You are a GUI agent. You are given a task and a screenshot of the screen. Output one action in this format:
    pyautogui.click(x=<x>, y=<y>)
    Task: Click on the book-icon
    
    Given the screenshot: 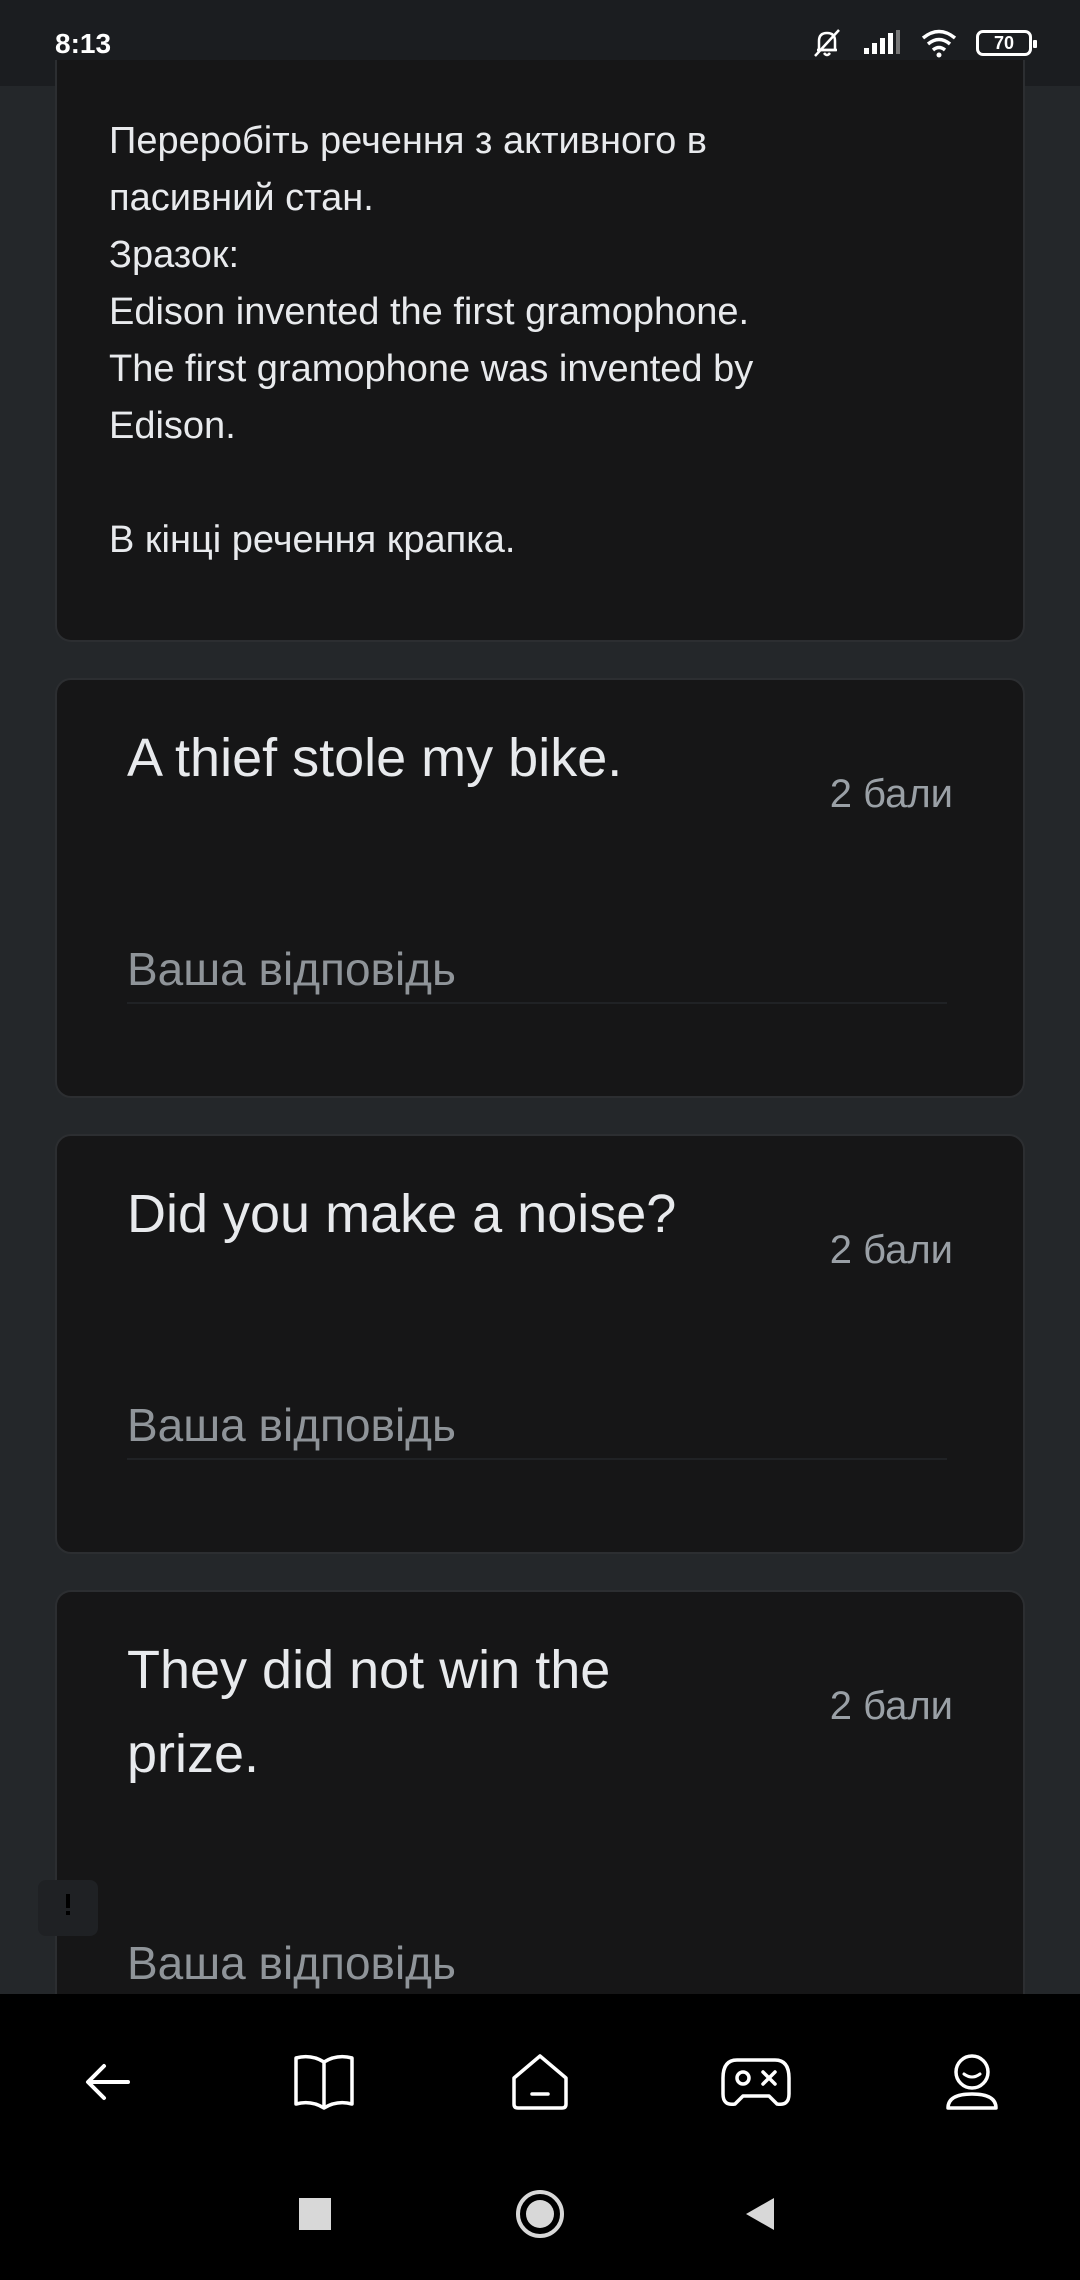 What is the action you would take?
    pyautogui.click(x=324, y=2082)
    